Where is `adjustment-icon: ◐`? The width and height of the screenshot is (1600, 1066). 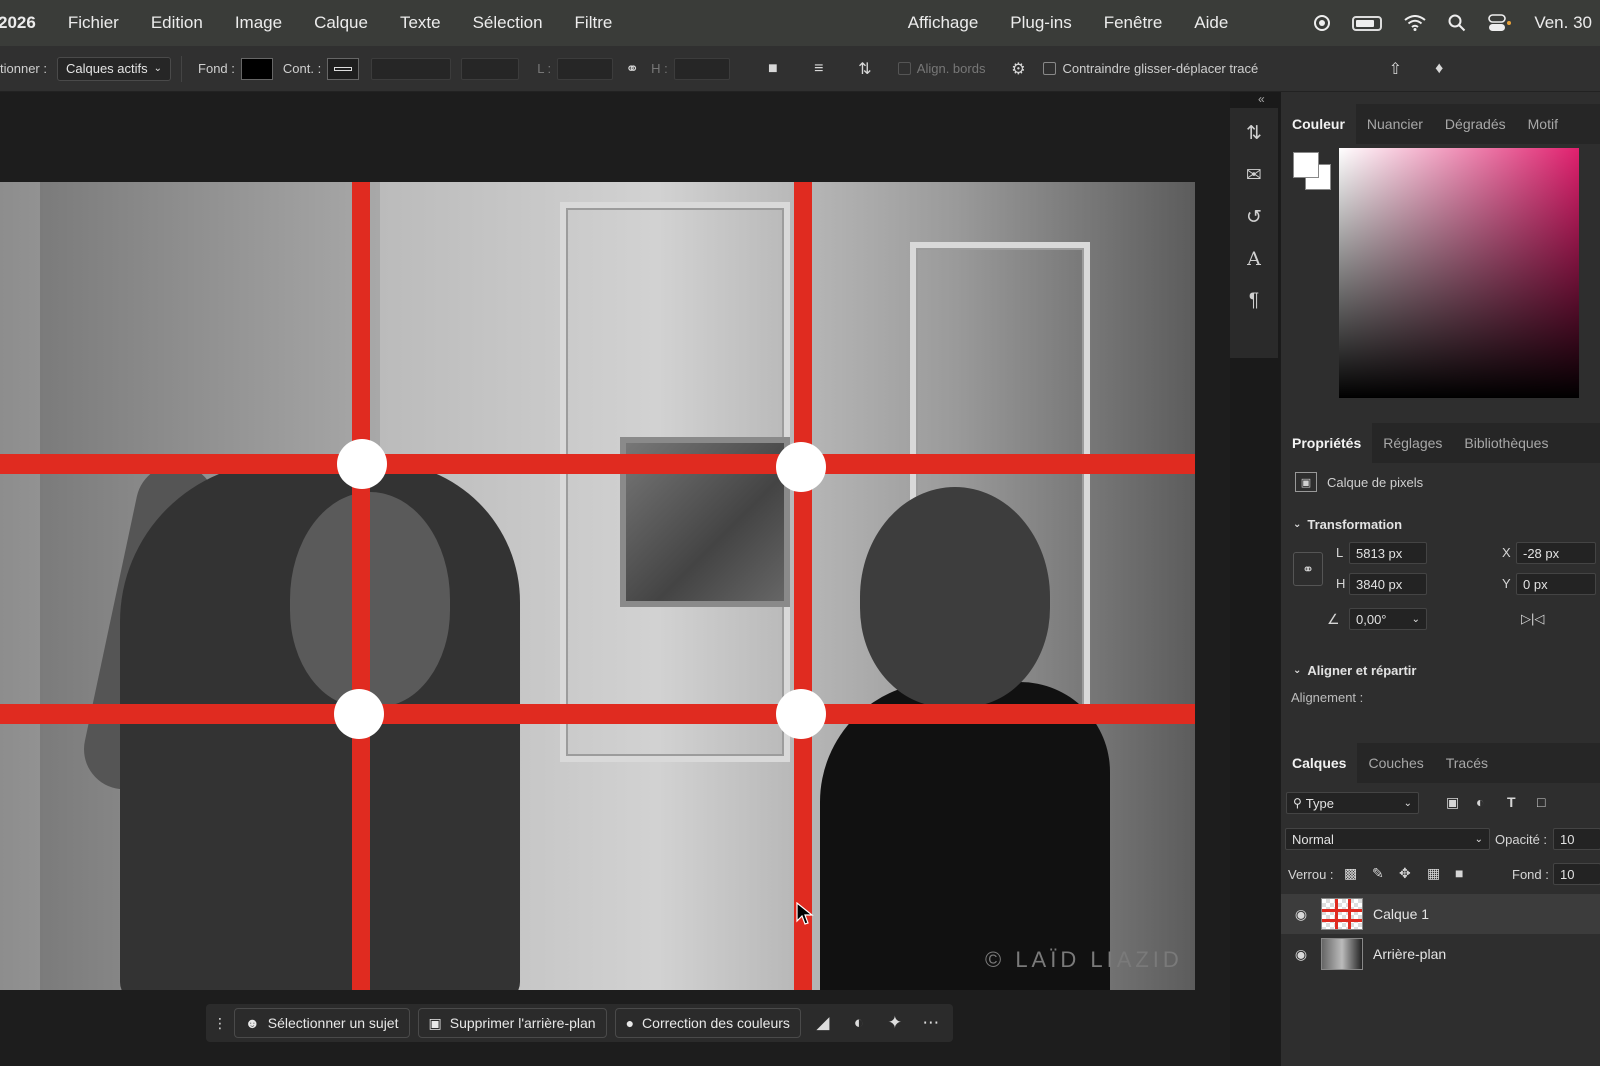 adjustment-icon: ◐ is located at coordinates (859, 1023).